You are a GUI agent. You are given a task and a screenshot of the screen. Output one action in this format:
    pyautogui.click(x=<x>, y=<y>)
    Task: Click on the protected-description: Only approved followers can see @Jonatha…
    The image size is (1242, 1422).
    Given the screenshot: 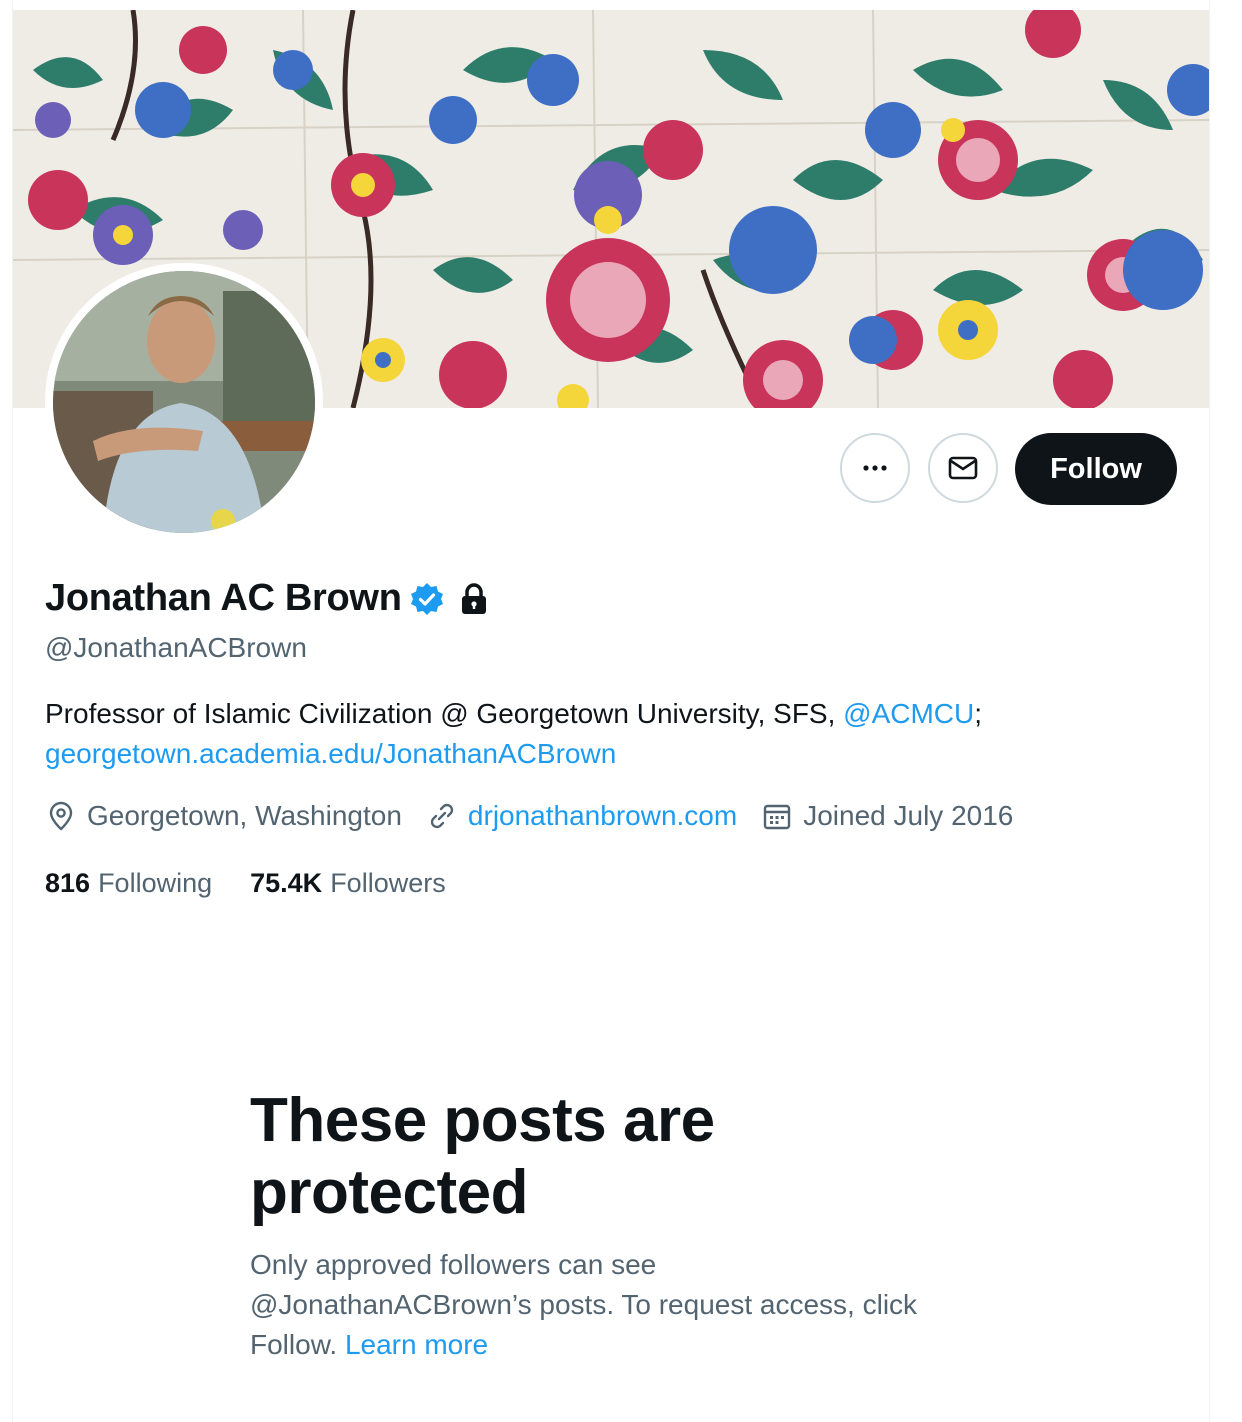 What is the action you would take?
    pyautogui.click(x=590, y=1305)
    